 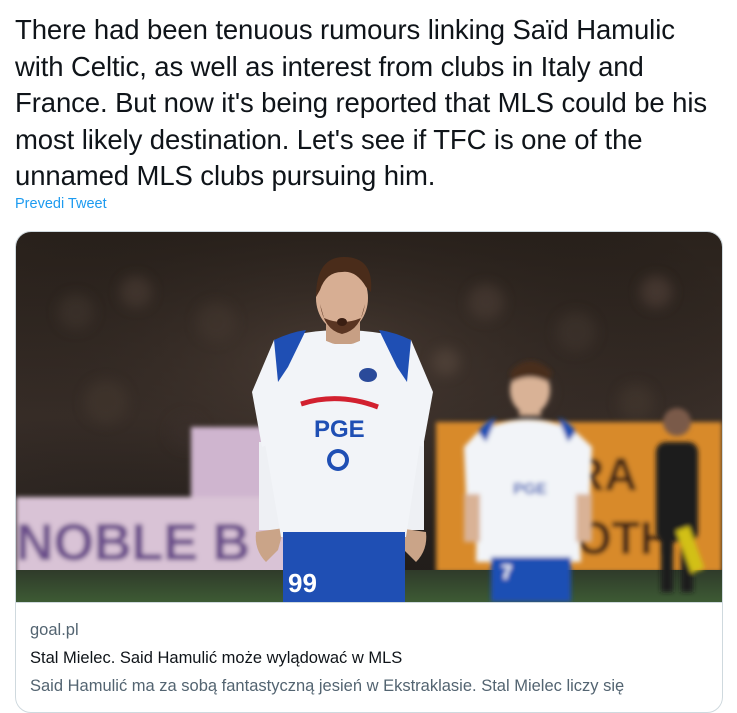 I want to click on svg-text: 99, so click(x=302, y=583).